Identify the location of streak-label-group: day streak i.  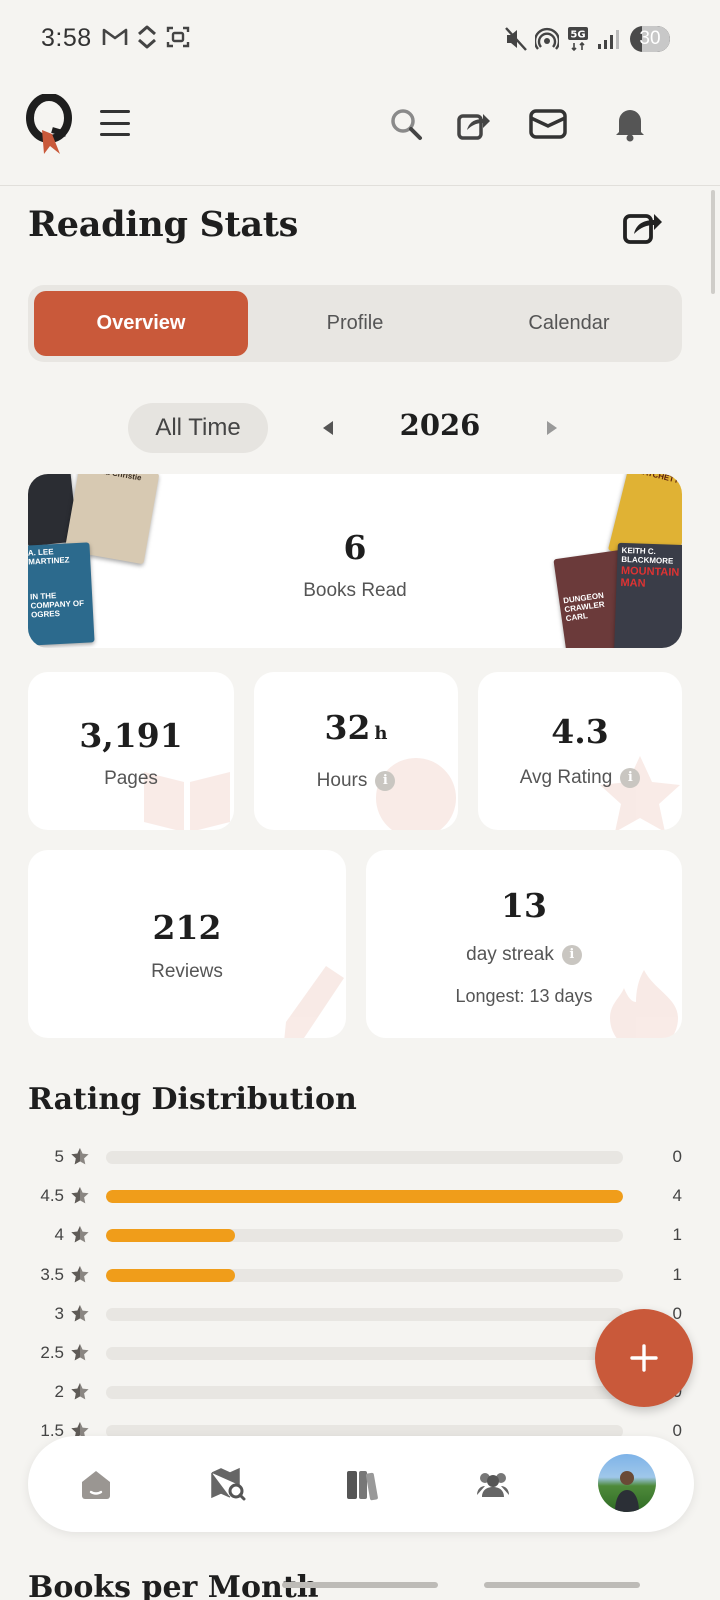
(524, 955).